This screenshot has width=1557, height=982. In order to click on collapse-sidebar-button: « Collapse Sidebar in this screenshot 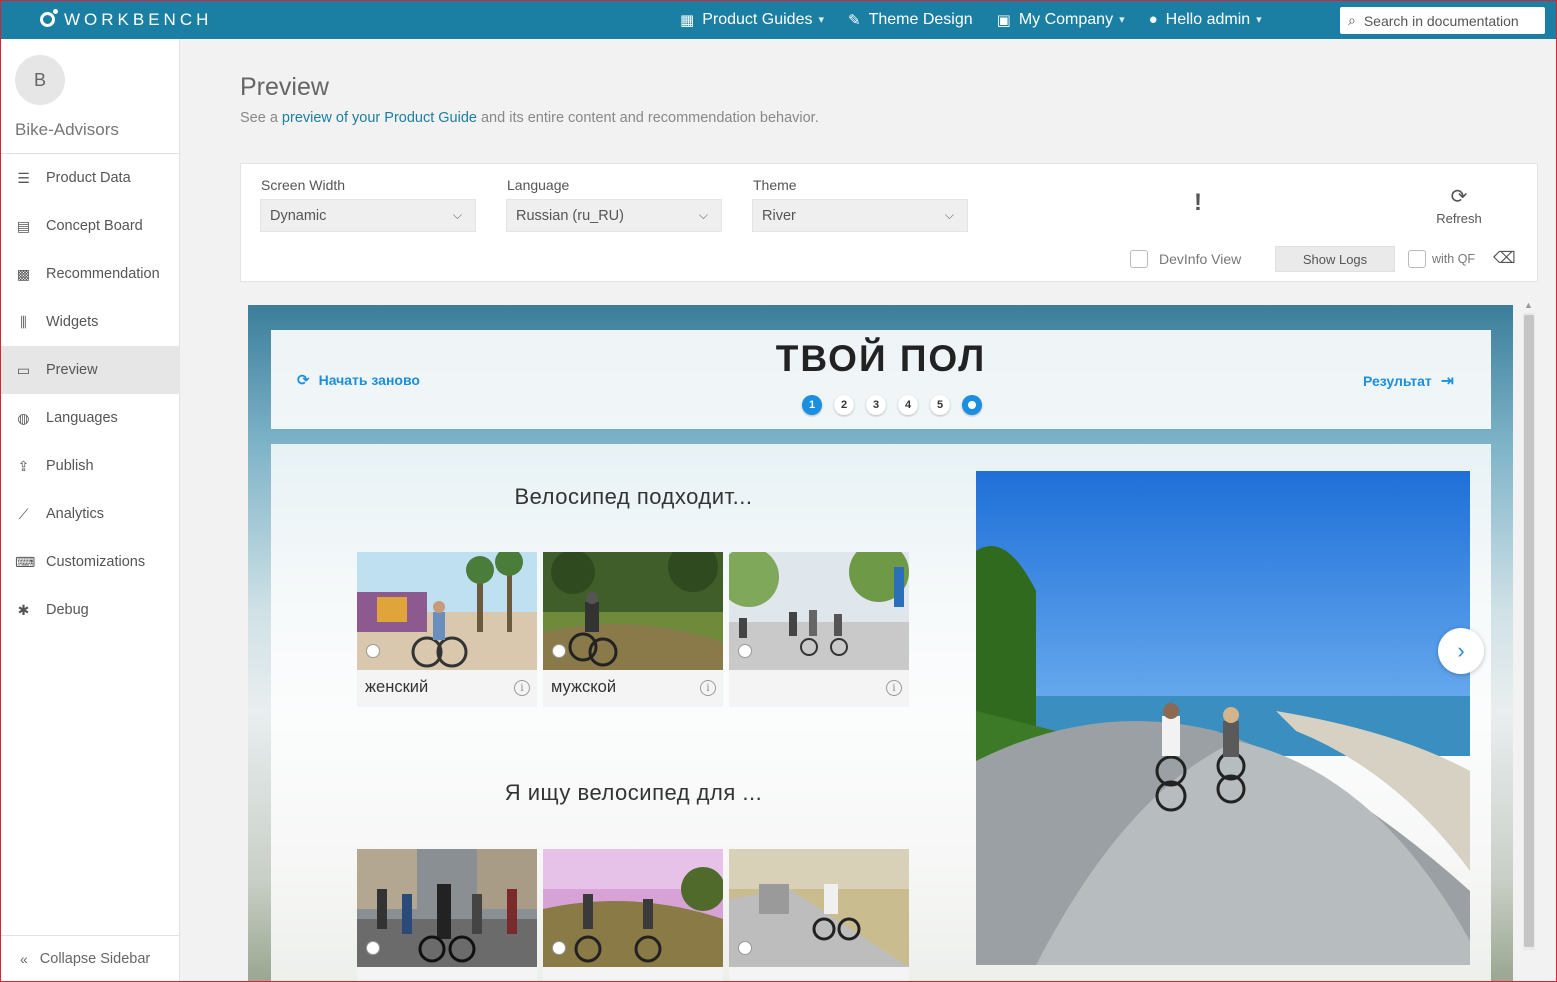, I will do `click(90, 958)`.